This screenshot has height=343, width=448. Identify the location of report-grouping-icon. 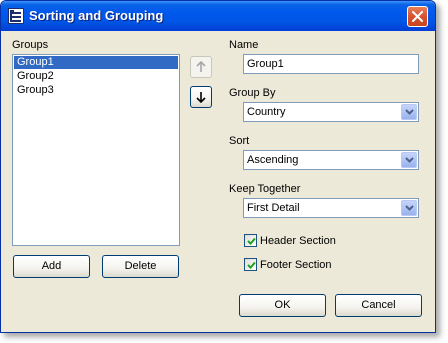
(16, 16).